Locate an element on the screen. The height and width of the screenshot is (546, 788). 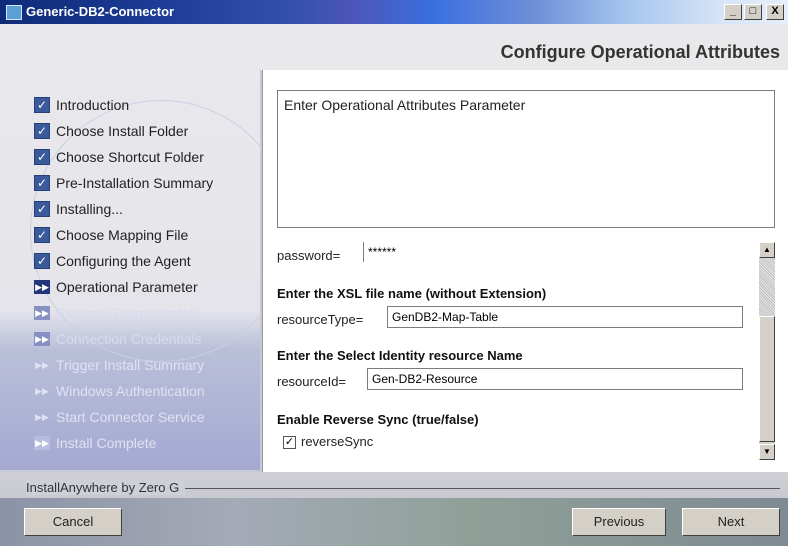
step-label: Choose Install Folder is located at coordinates (122, 131).